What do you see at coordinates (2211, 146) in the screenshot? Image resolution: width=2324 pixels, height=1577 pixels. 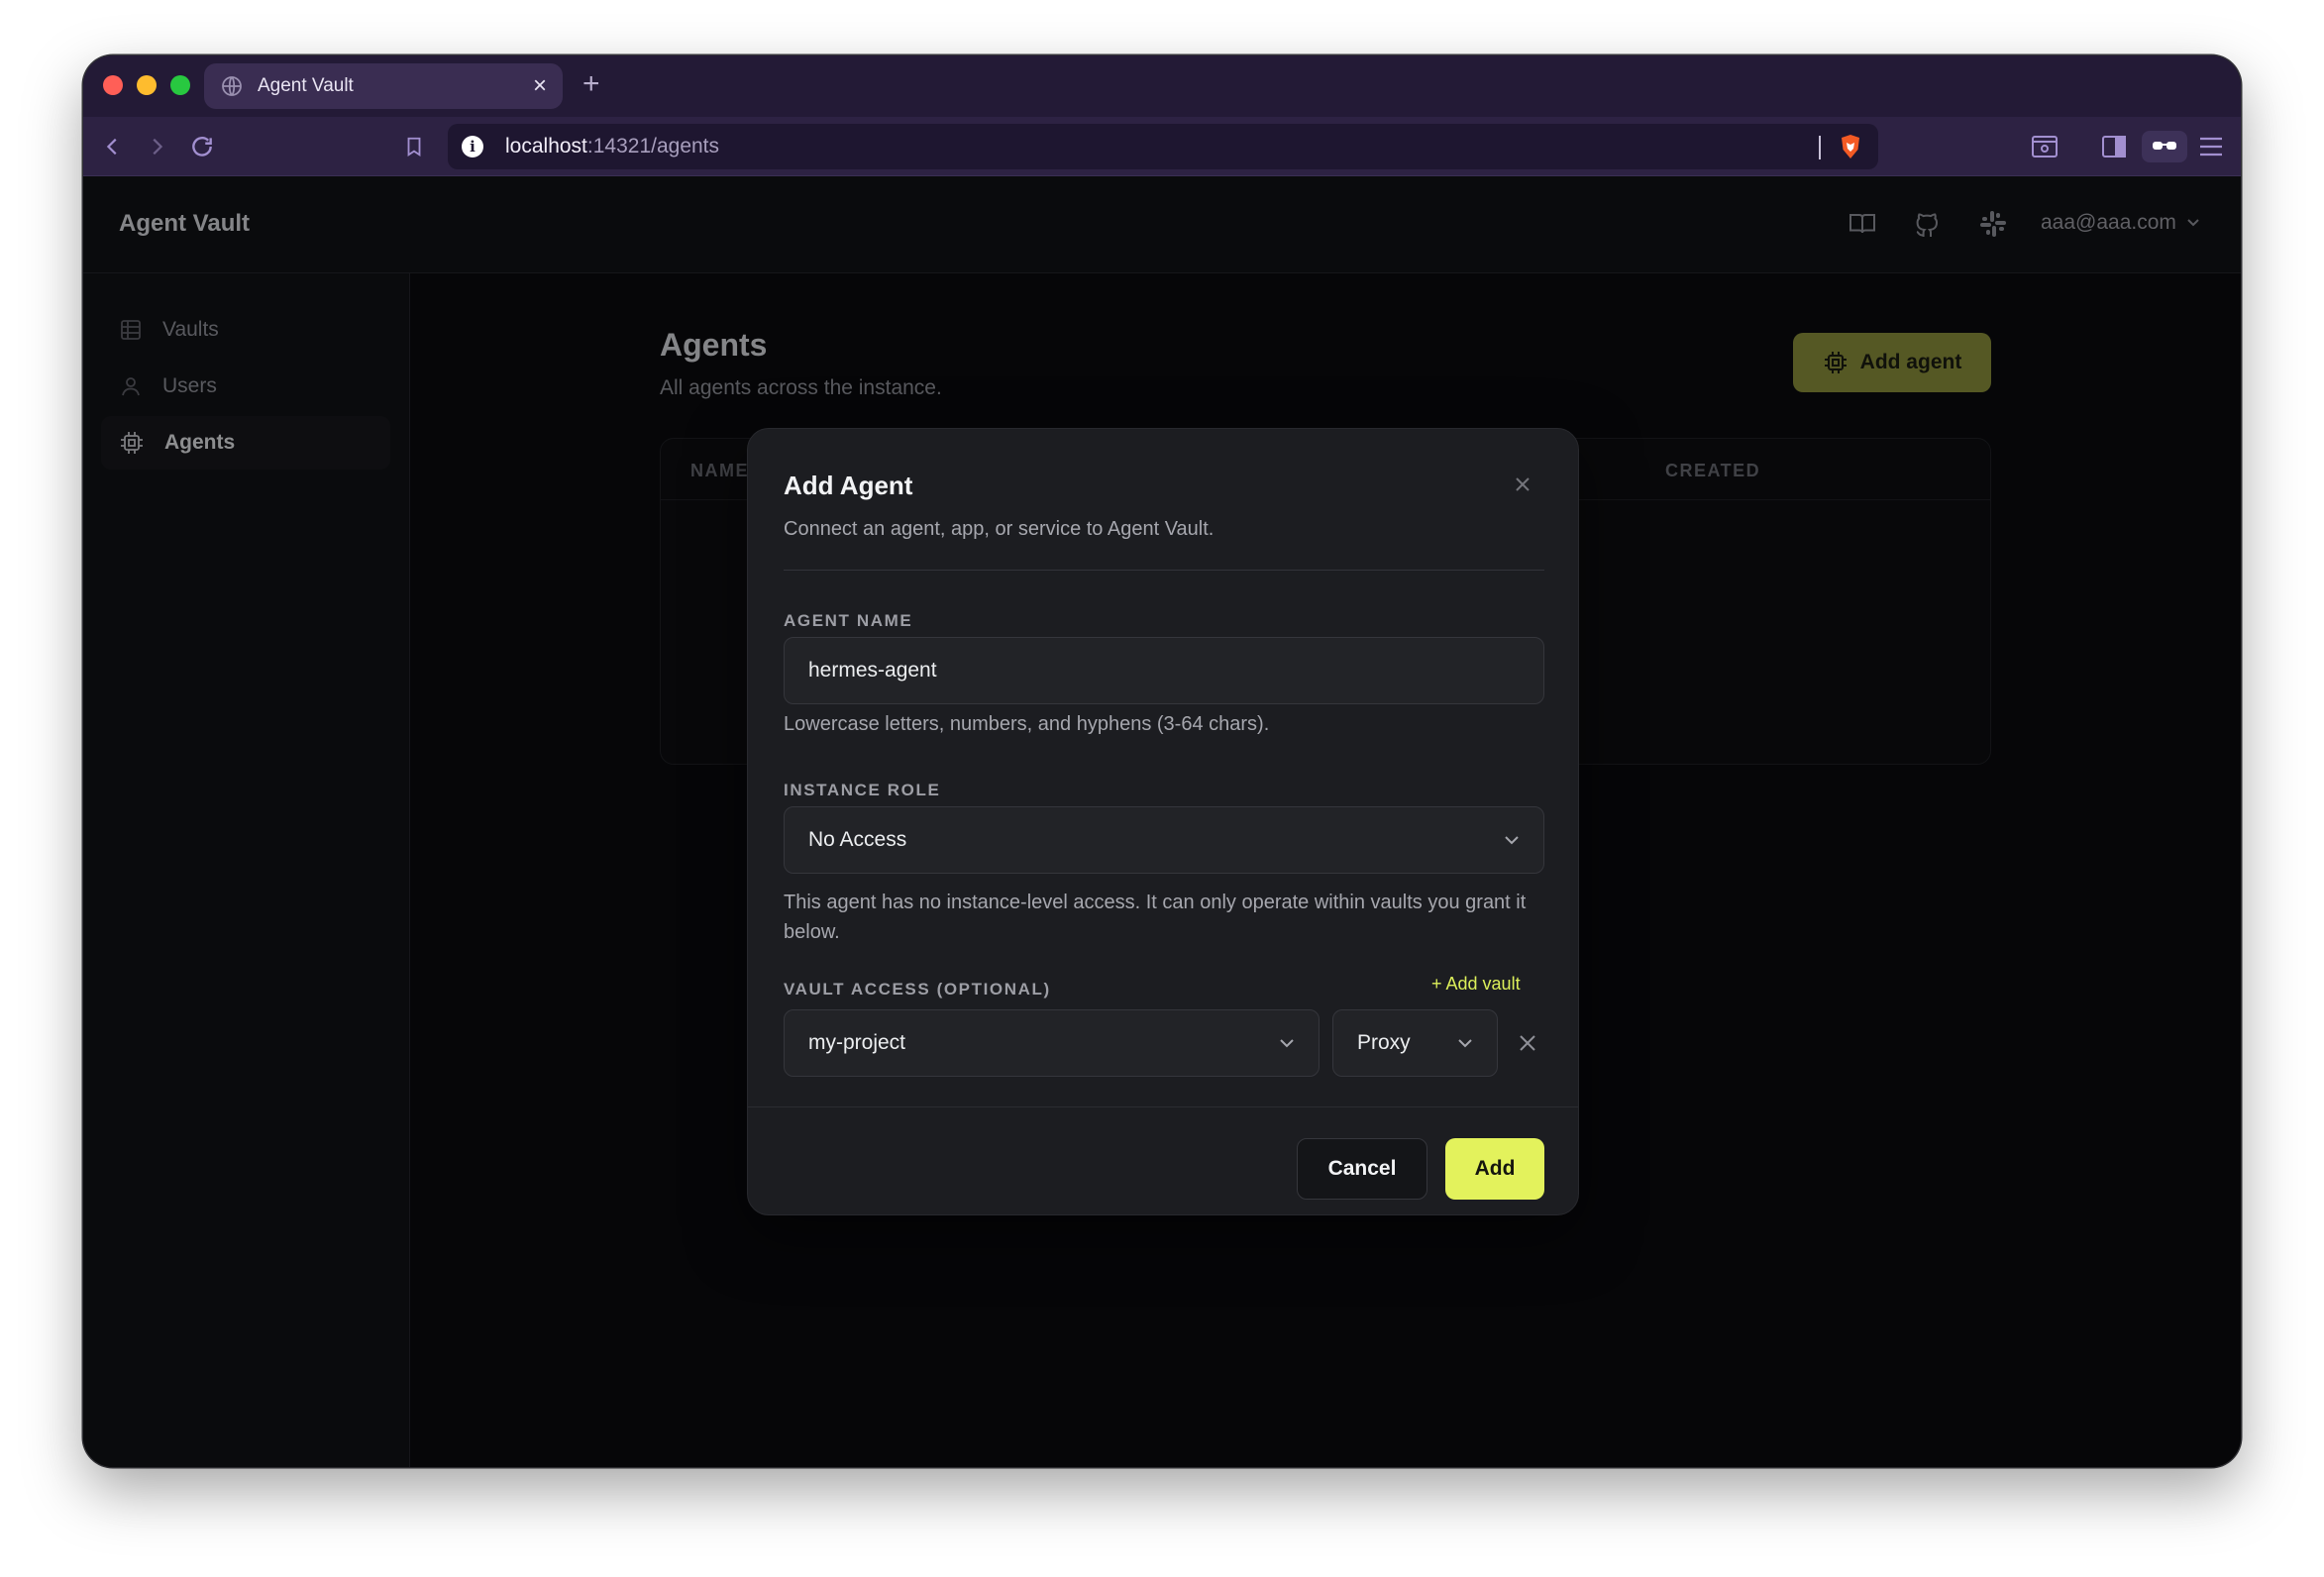 I see `menu-icon` at bounding box center [2211, 146].